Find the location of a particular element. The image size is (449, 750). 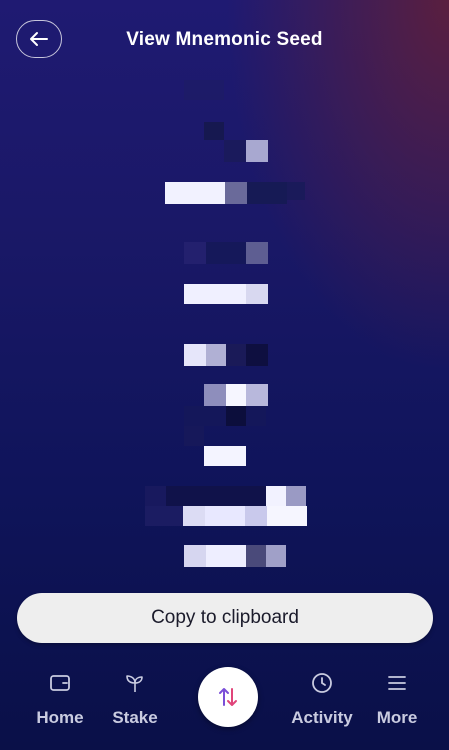

nav-activity-label: Activity is located at coordinates (322, 717).